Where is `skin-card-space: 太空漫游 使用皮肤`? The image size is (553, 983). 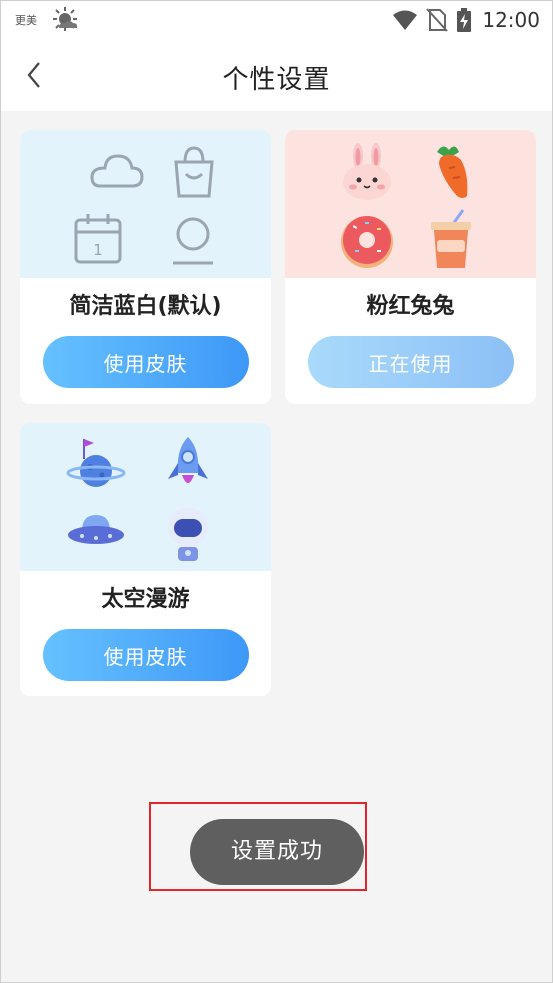 skin-card-space: 太空漫游 使用皮肤 is located at coordinates (145, 559).